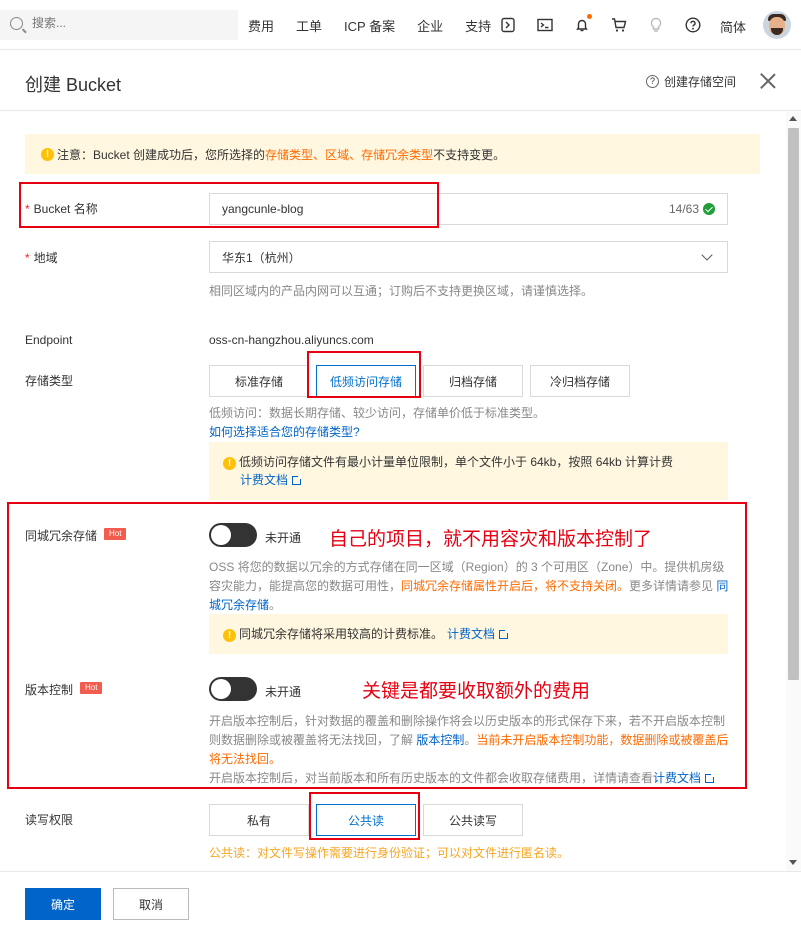 Image resolution: width=801 pixels, height=936 pixels. What do you see at coordinates (793, 118) in the screenshot?
I see `scroll-up-arrow-icon` at bounding box center [793, 118].